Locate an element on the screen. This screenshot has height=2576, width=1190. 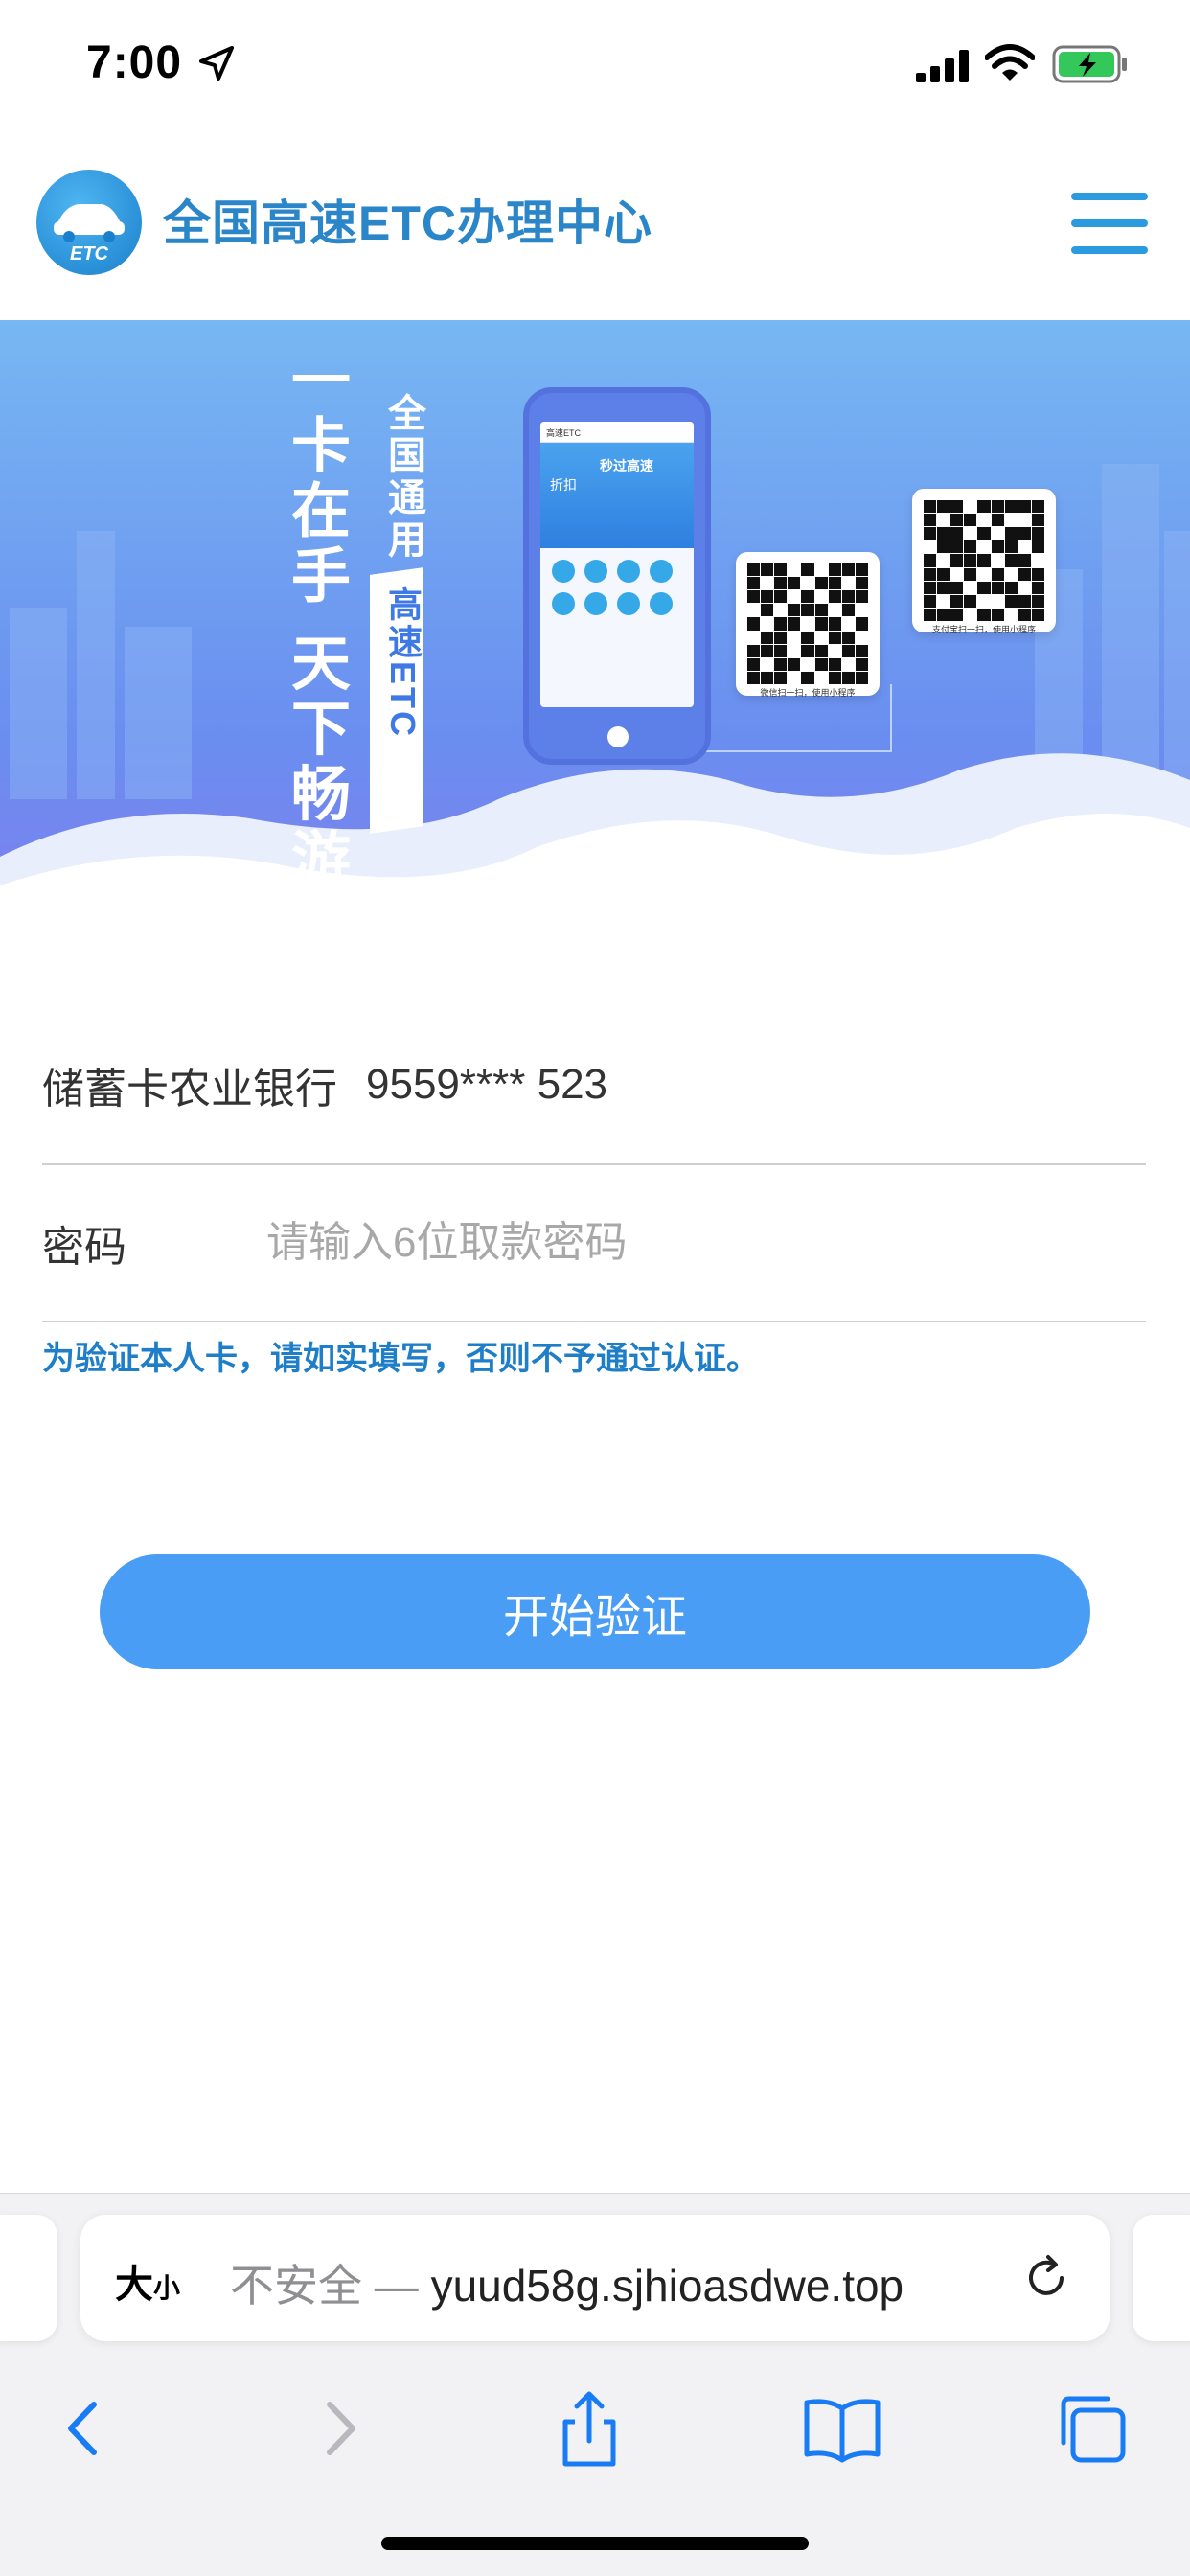
share-icon is located at coordinates (589, 2428).